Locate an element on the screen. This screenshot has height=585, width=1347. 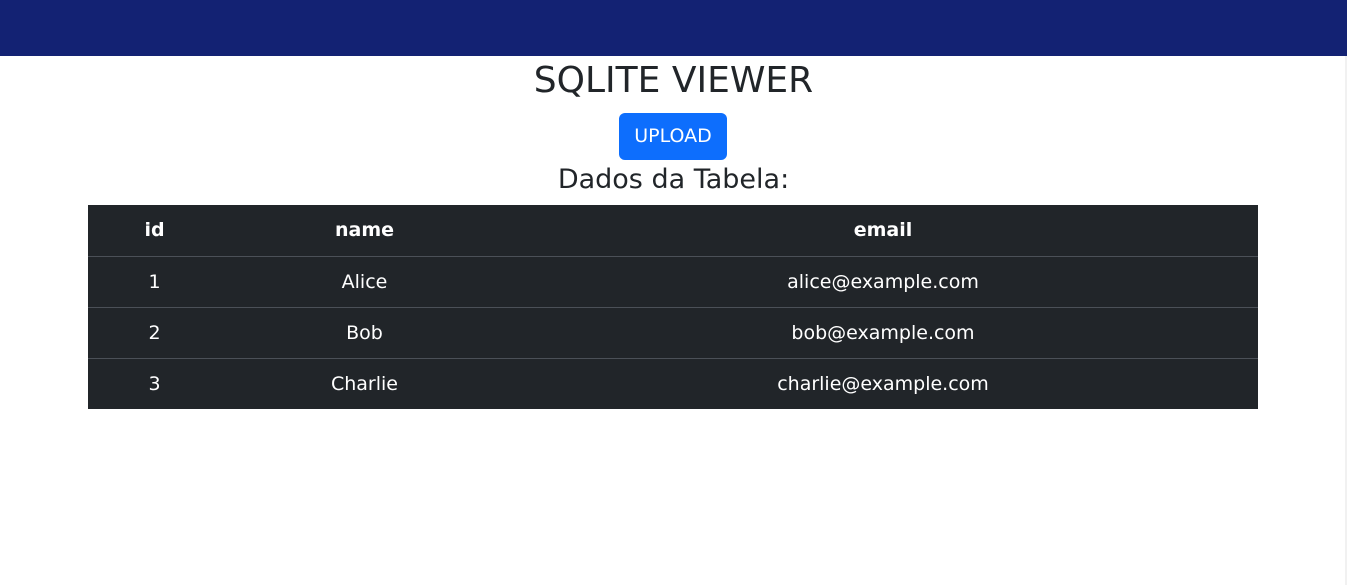
cell-name: Charlie is located at coordinates (364, 383).